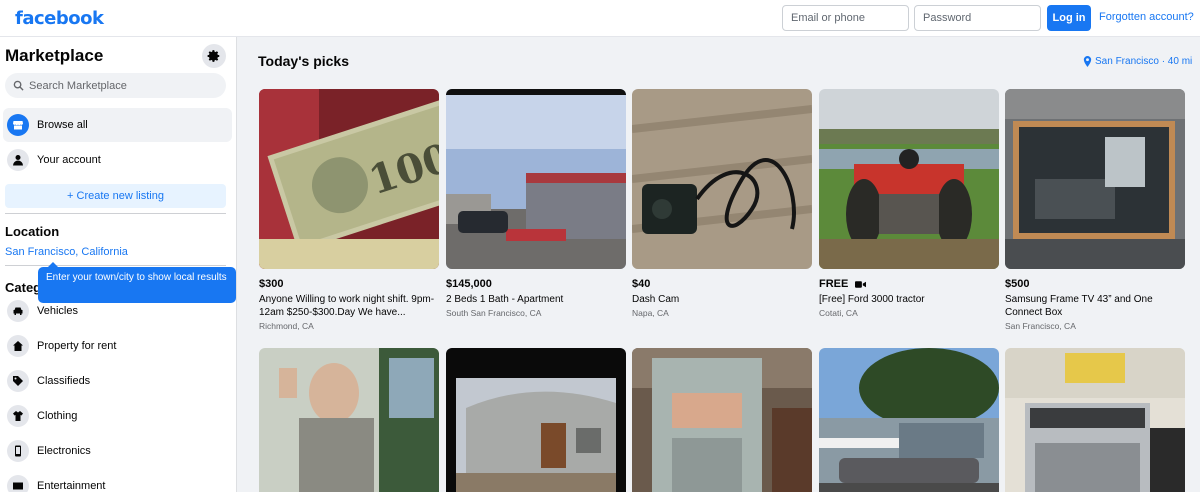 The image size is (1200, 492). I want to click on page-title: Today's picks, so click(303, 61).